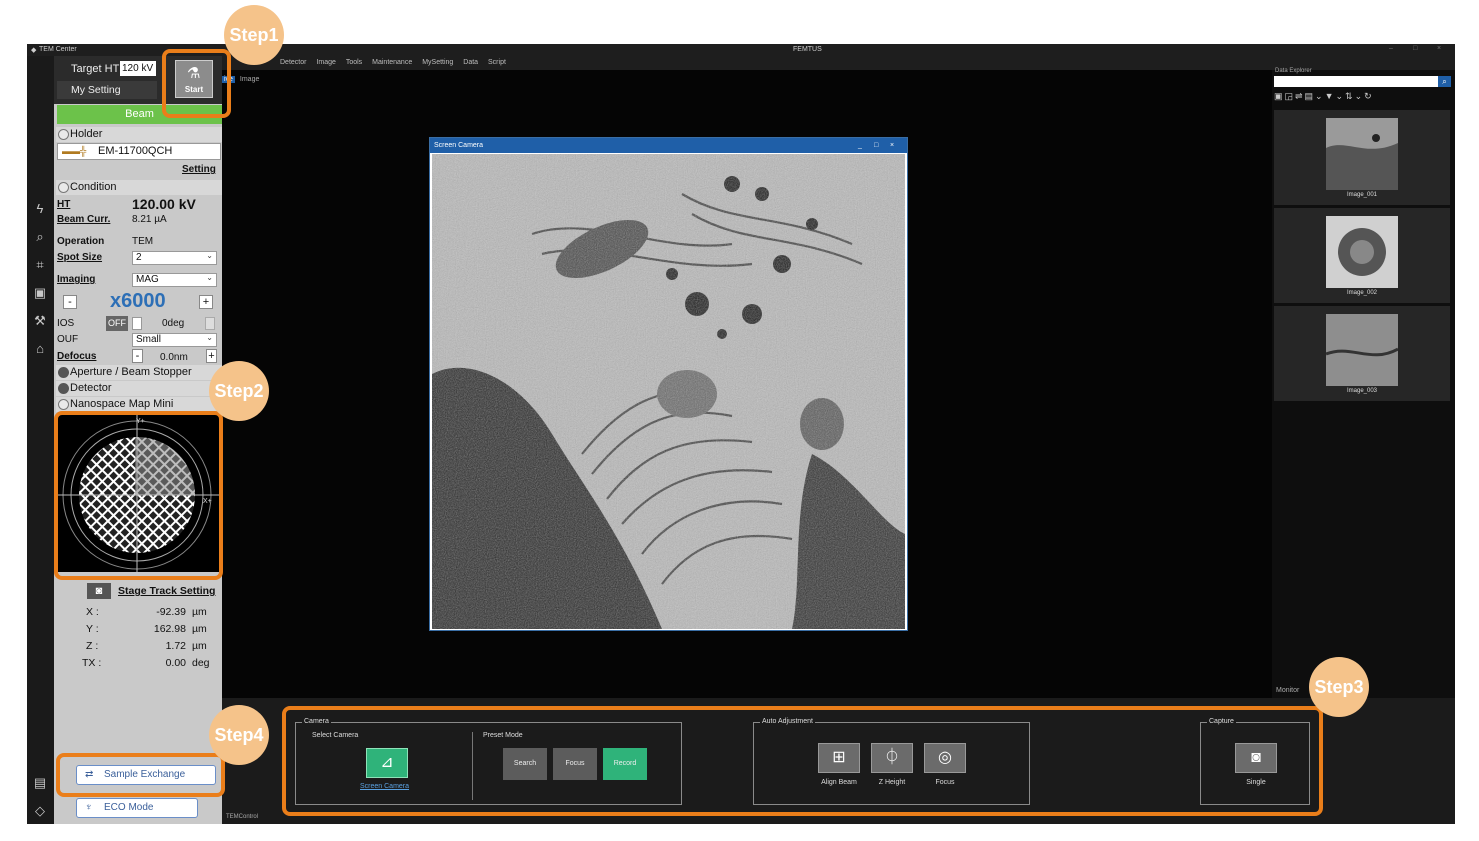 The image size is (1479, 841). Describe the element at coordinates (164, 204) in the screenshot. I see `ht-value: 120.00 kV` at that location.